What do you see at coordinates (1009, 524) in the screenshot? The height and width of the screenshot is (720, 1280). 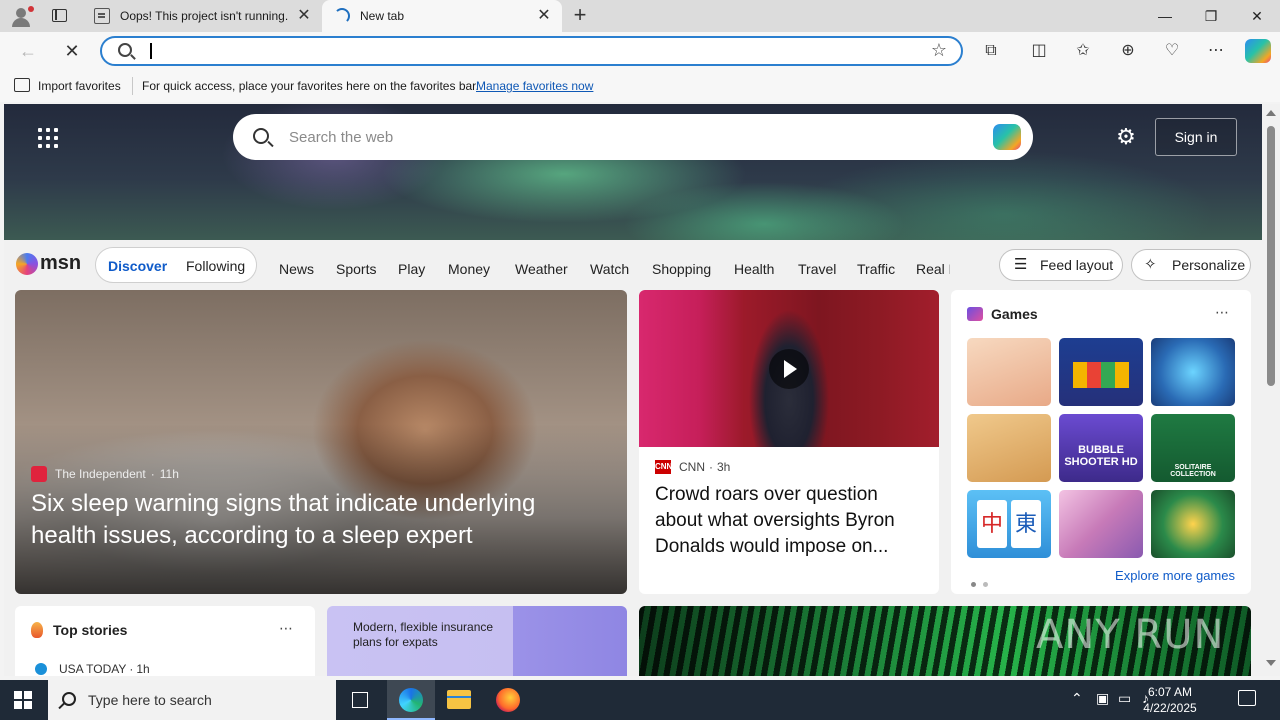 I see `game-tile-mahjong: 中 東` at bounding box center [1009, 524].